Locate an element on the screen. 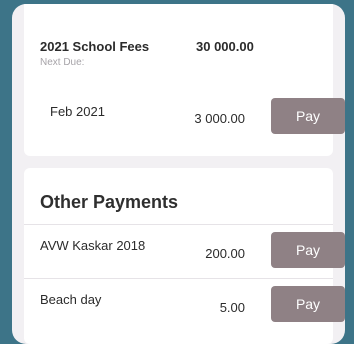  list-item: AVW Kaskar 2018 200.00 Pay is located at coordinates (184, 254).